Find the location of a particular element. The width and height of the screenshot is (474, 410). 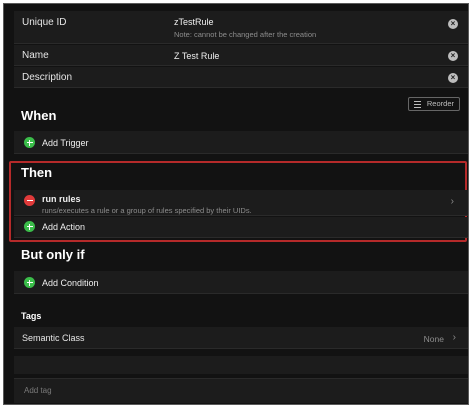

reorder-lines-icon is located at coordinates (417, 104).